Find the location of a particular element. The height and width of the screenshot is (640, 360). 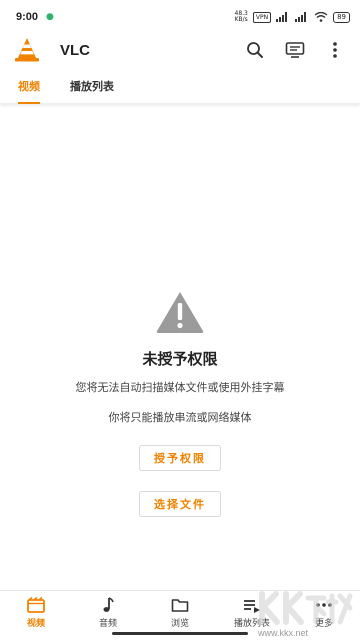

nav-label-audio: 音频 is located at coordinates (107, 624).